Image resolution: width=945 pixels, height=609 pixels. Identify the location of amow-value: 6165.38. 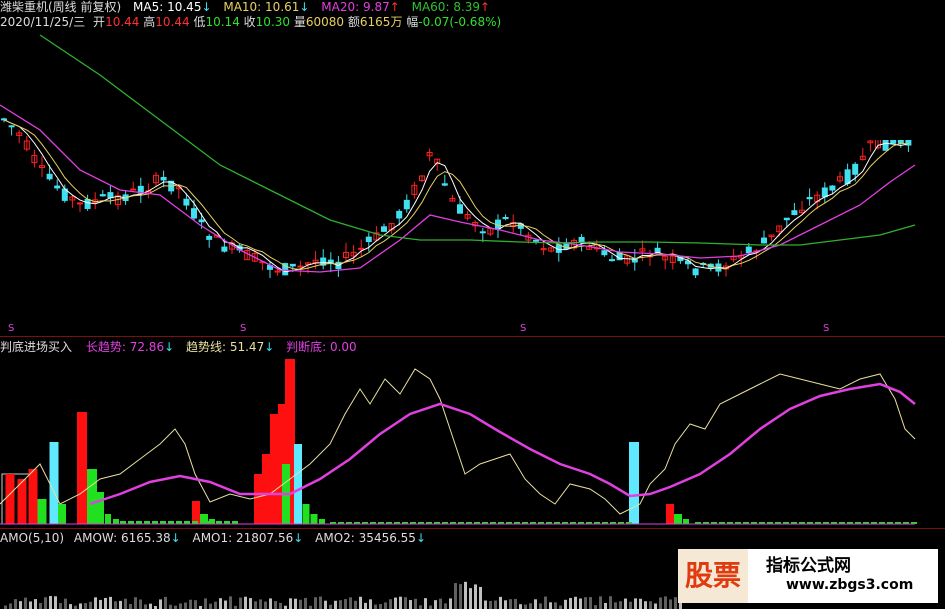
(145, 538).